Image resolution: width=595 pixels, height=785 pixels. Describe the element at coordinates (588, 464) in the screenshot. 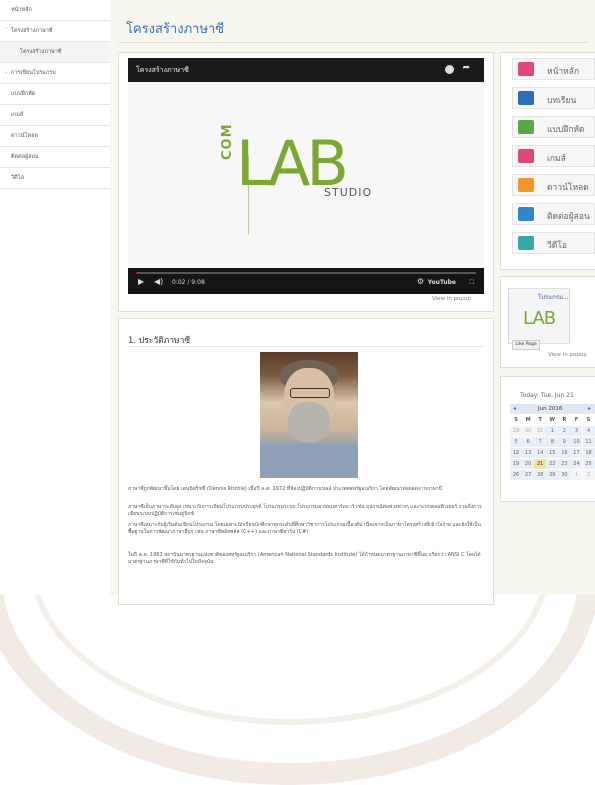

I see `calendar-day: 25` at that location.